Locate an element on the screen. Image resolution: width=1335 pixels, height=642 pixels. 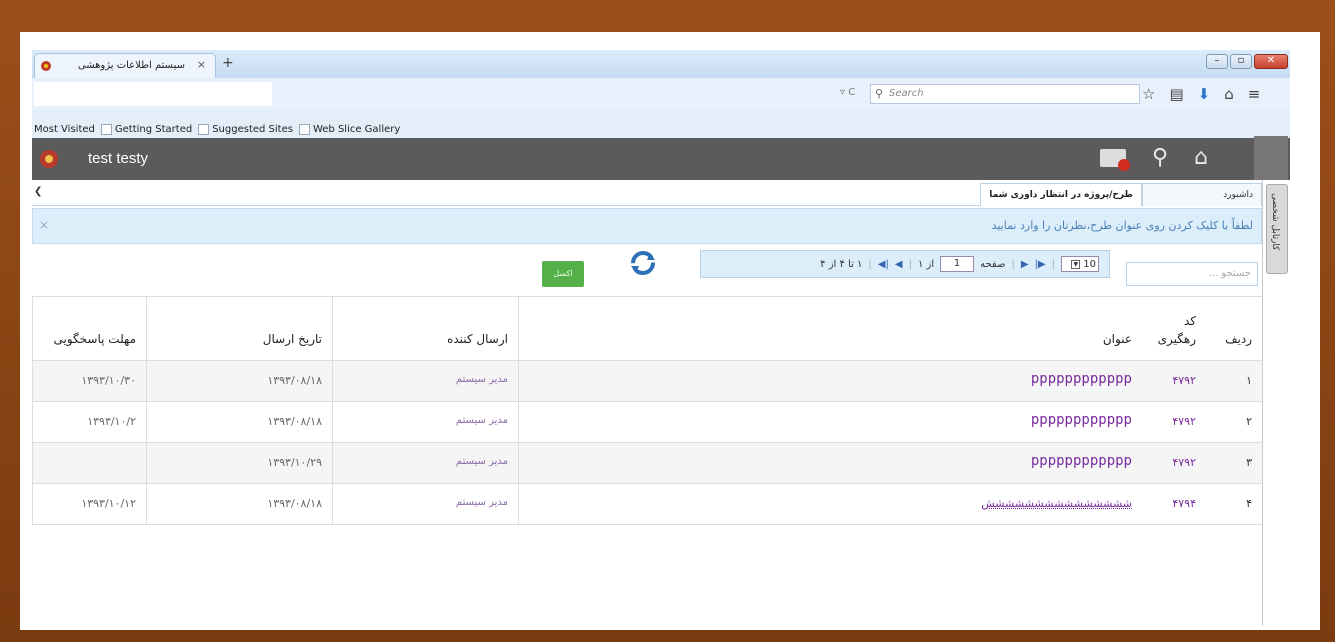
bookmark-getting-started: Getting Started is located at coordinates (146, 129).